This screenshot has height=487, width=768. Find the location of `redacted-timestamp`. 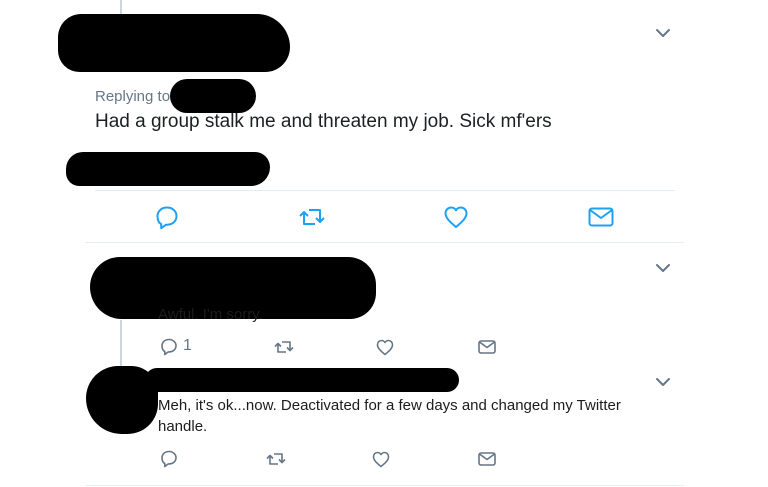

redacted-timestamp is located at coordinates (168, 169).